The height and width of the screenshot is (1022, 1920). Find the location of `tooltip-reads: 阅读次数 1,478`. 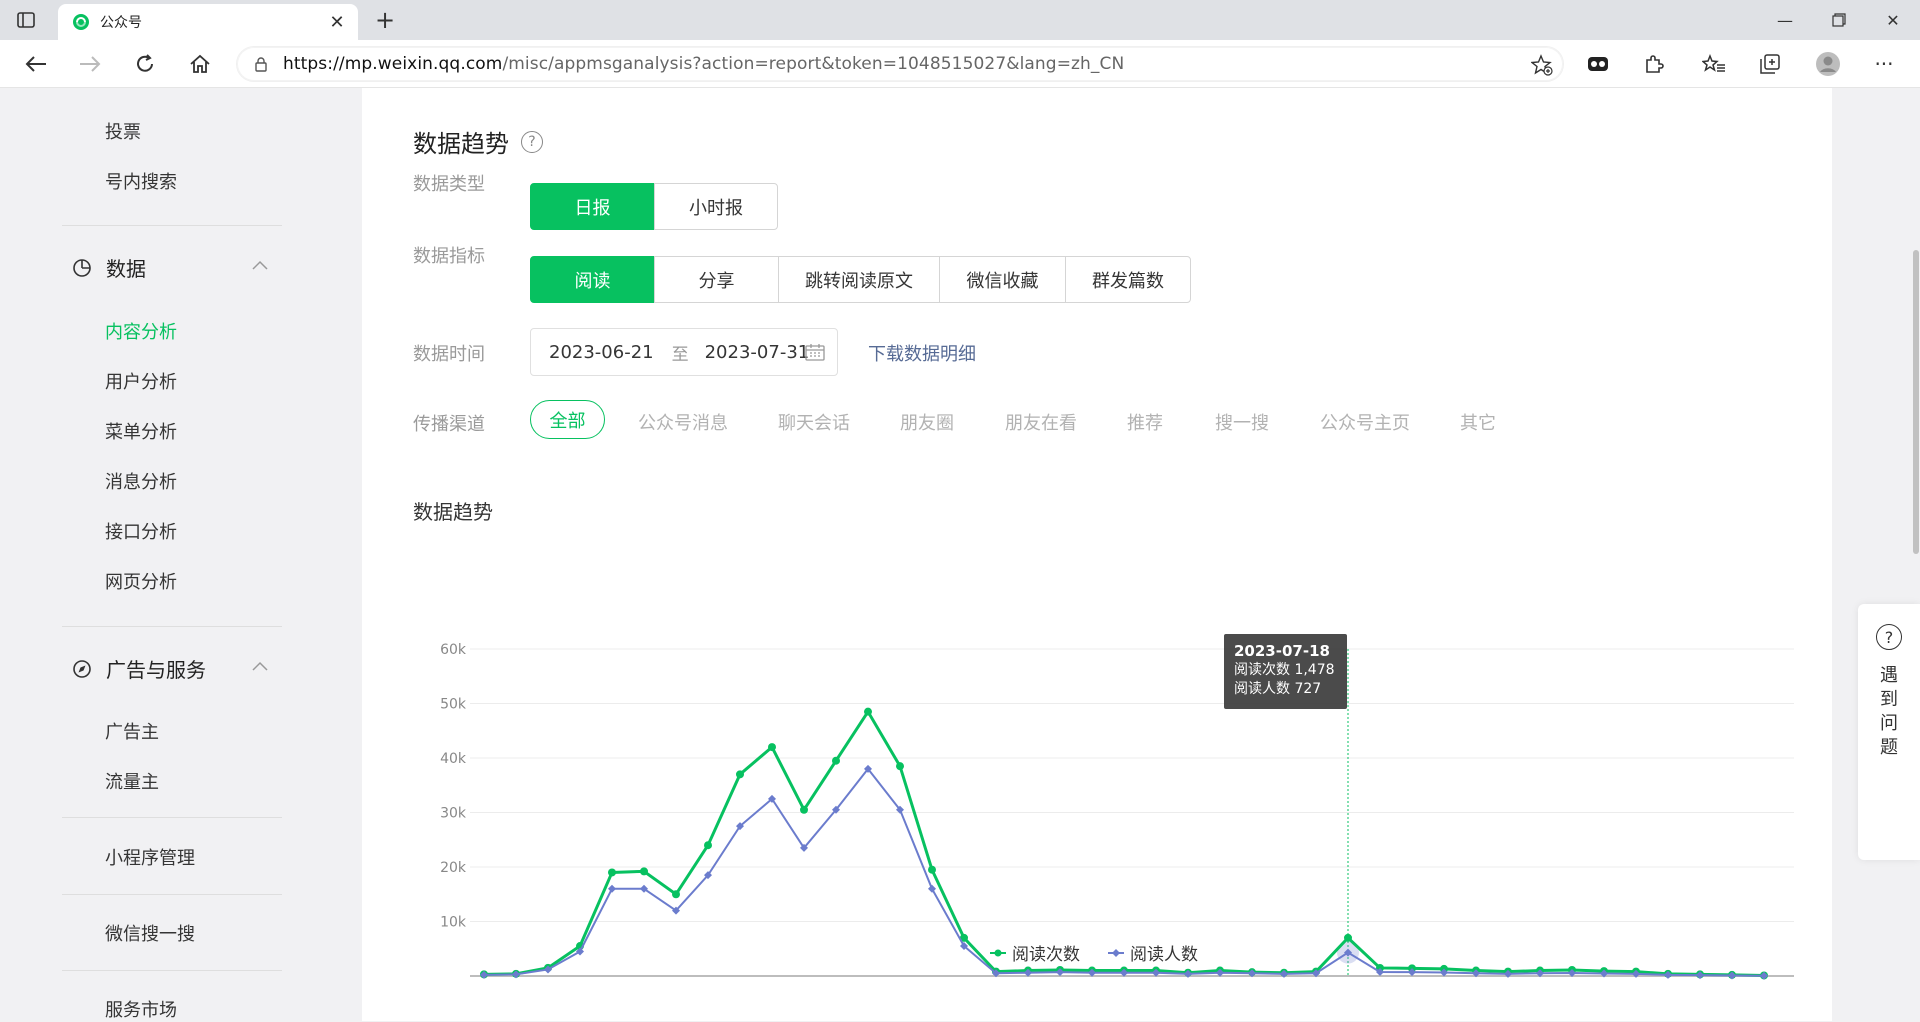

tooltip-reads: 阅读次数 1,478 is located at coordinates (1284, 670).